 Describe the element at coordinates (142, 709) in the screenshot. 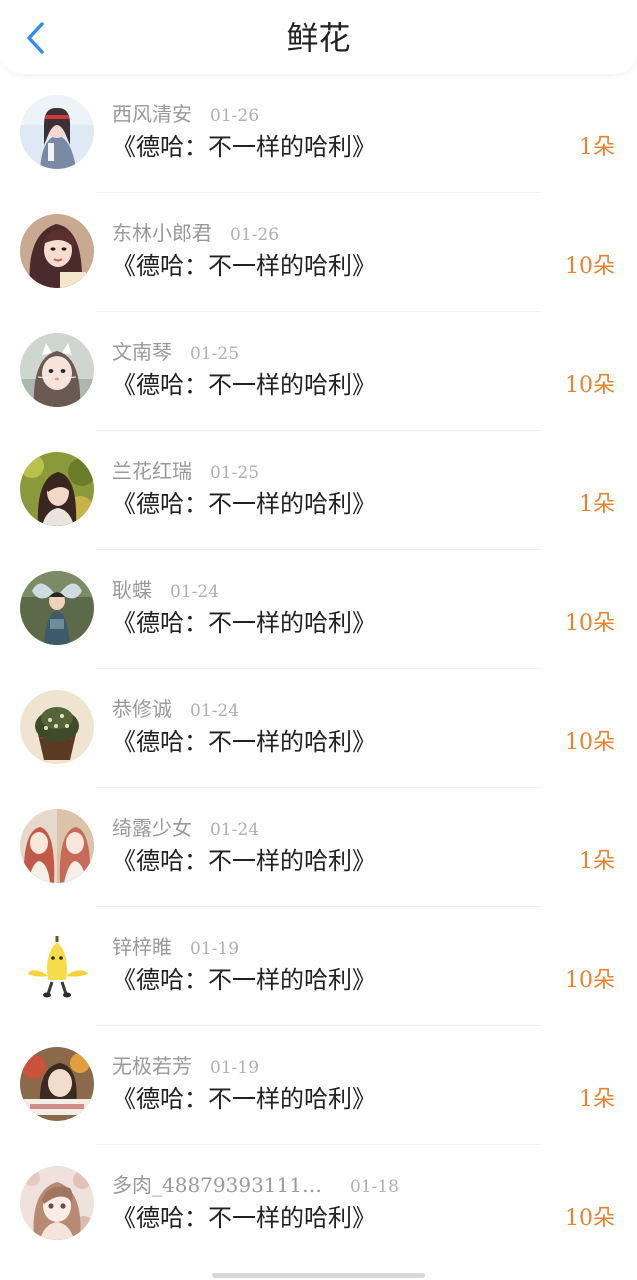

I see `username: 恭修诚` at that location.